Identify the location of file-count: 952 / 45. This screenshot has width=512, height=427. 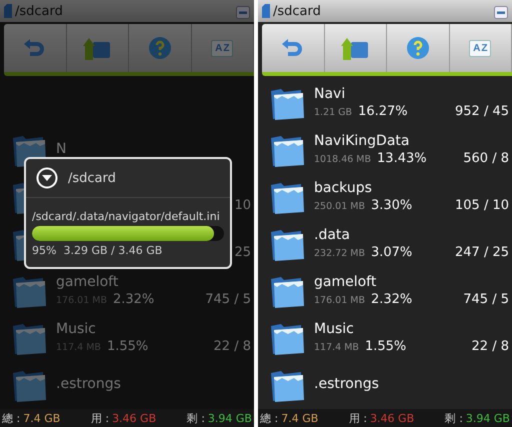
(482, 111).